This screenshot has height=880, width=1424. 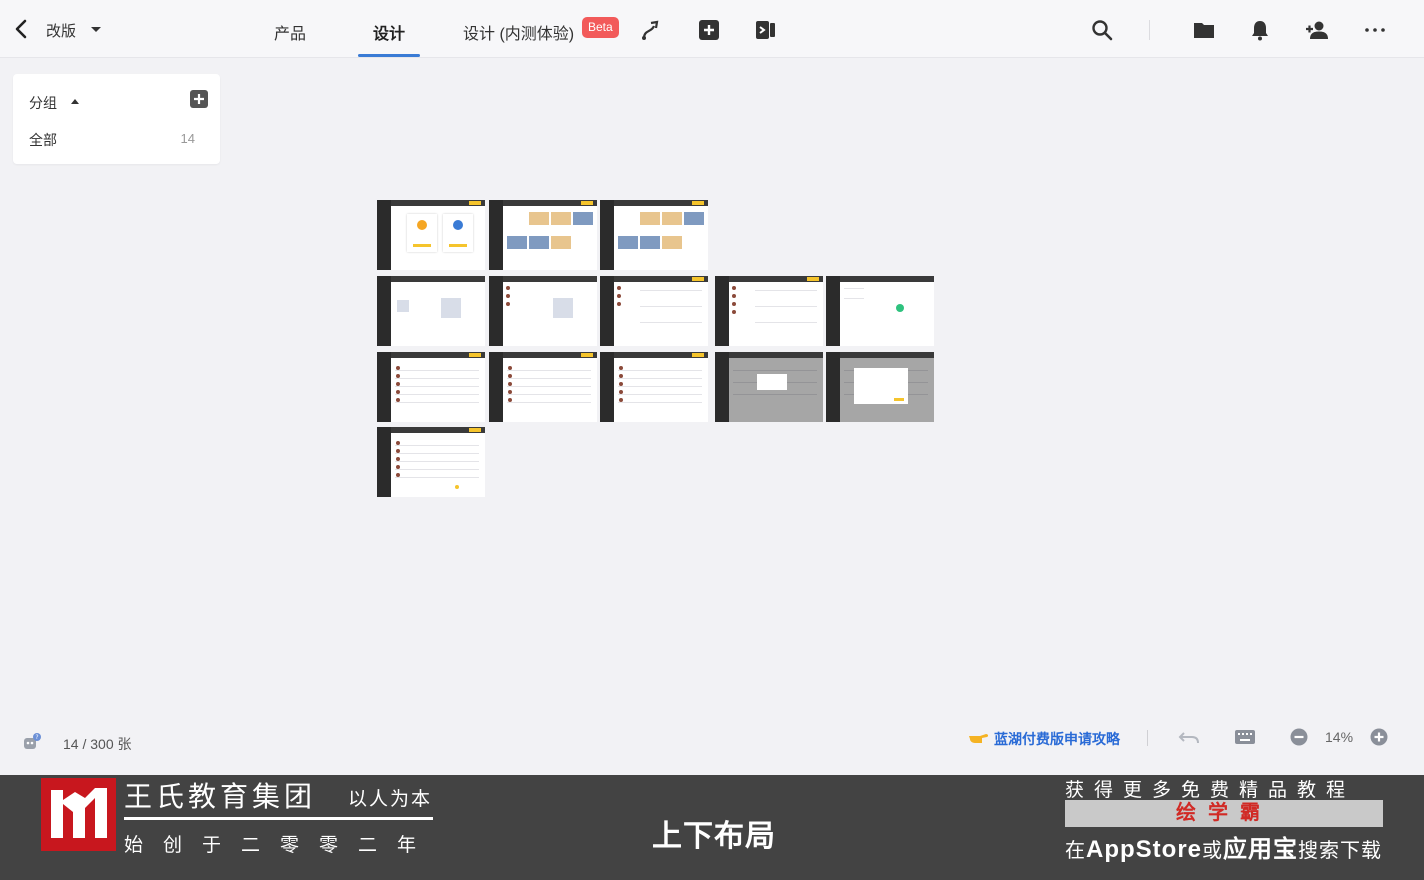 What do you see at coordinates (199, 99) in the screenshot?
I see `add-group-icon` at bounding box center [199, 99].